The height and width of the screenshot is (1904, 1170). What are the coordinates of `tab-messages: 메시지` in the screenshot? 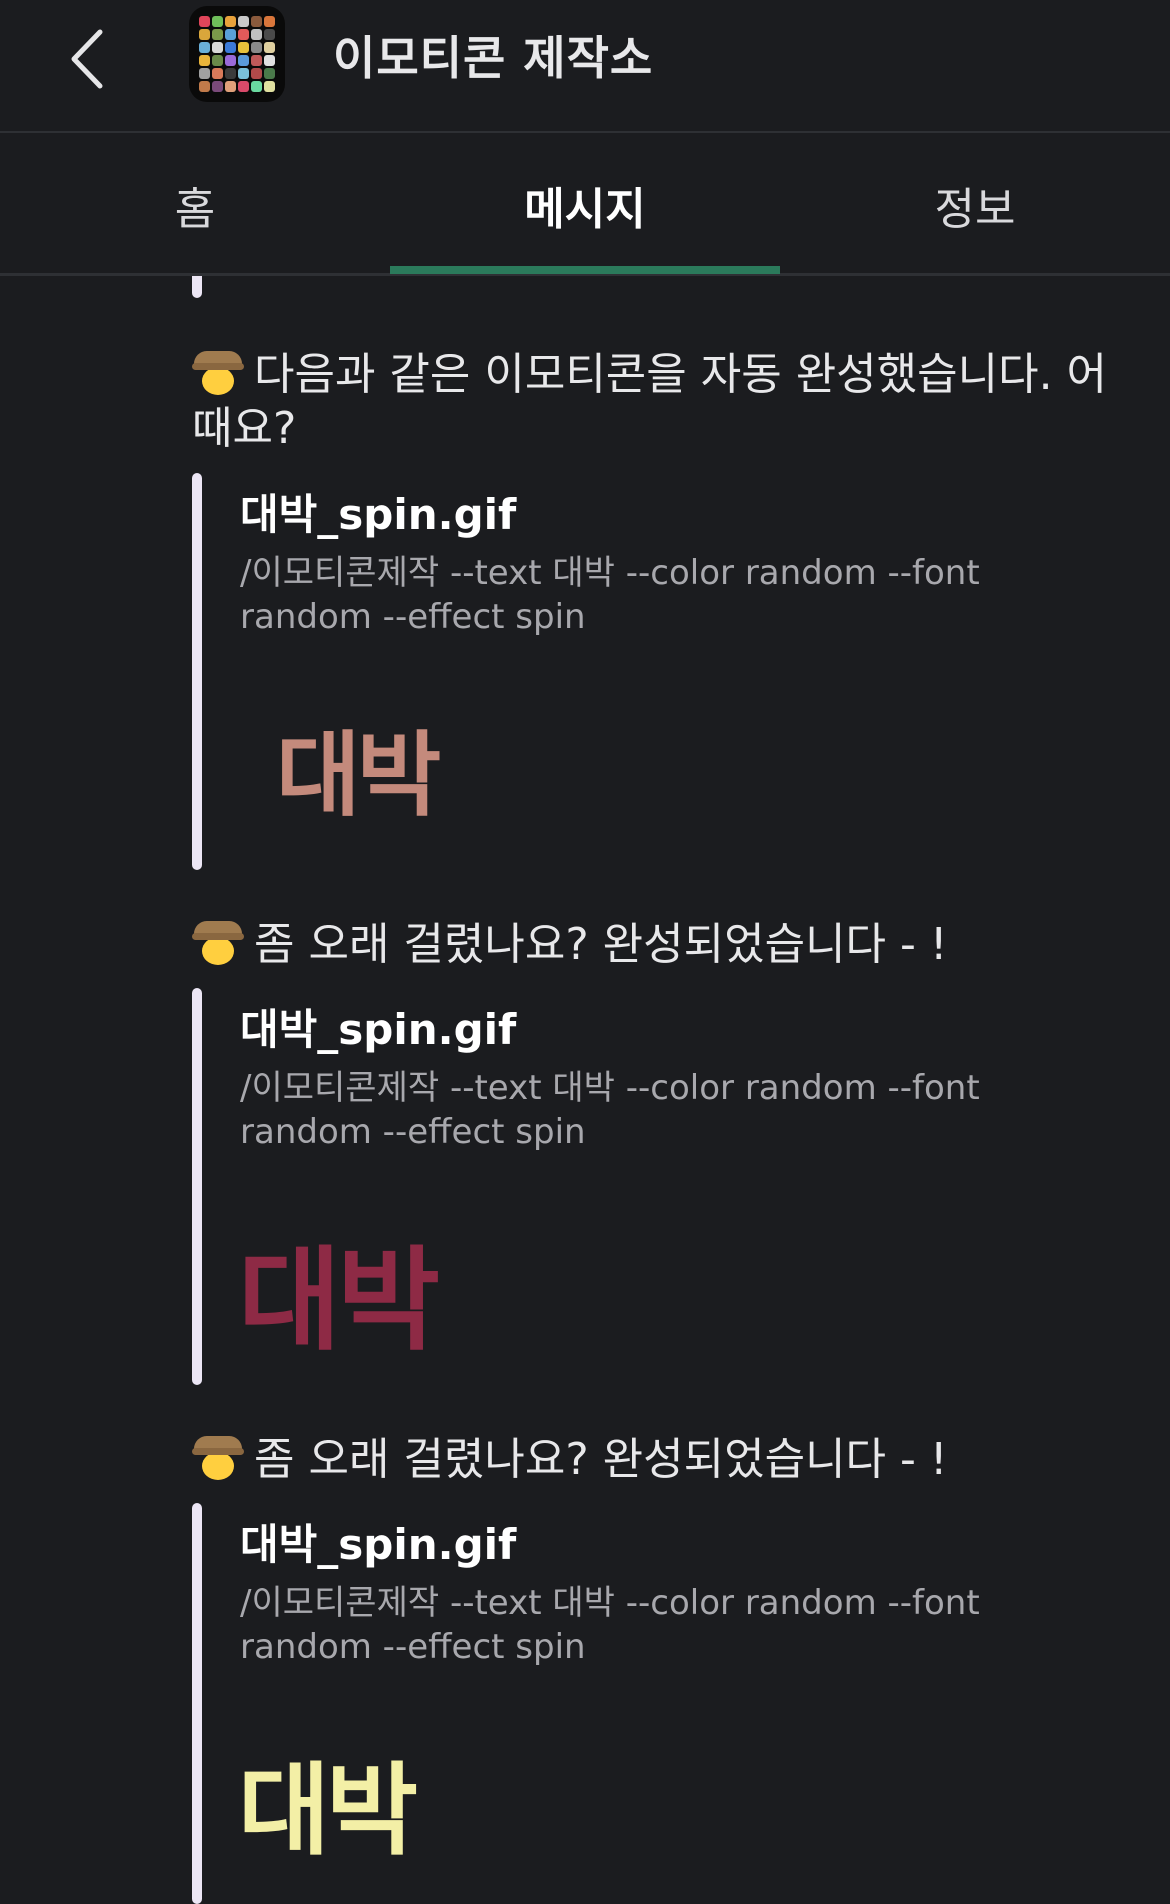 It's located at (585, 205).